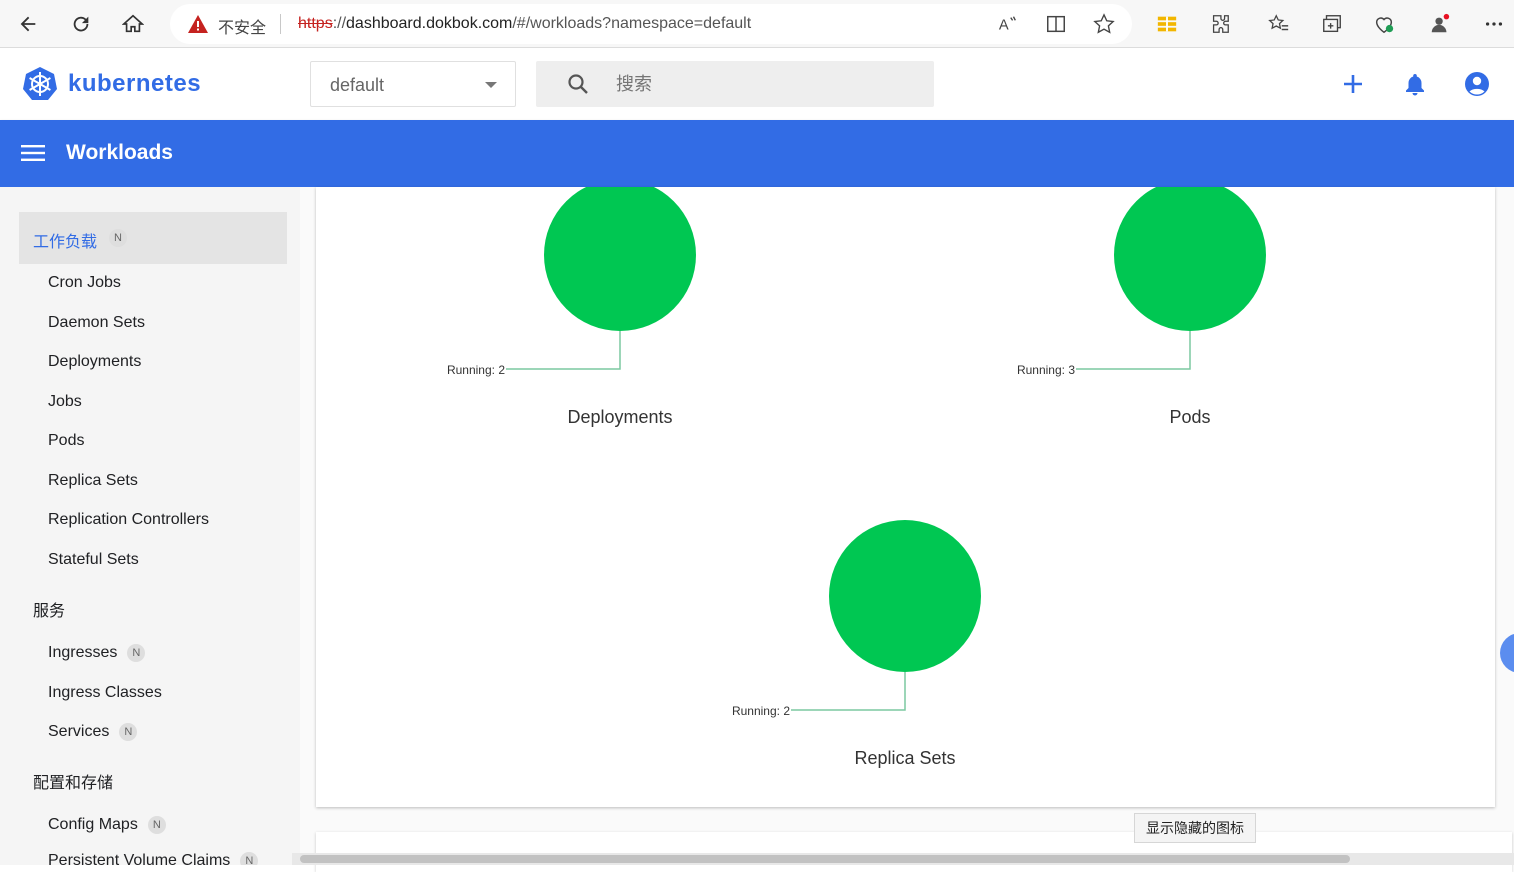 The image size is (1514, 872). I want to click on search-icon, so click(578, 86).